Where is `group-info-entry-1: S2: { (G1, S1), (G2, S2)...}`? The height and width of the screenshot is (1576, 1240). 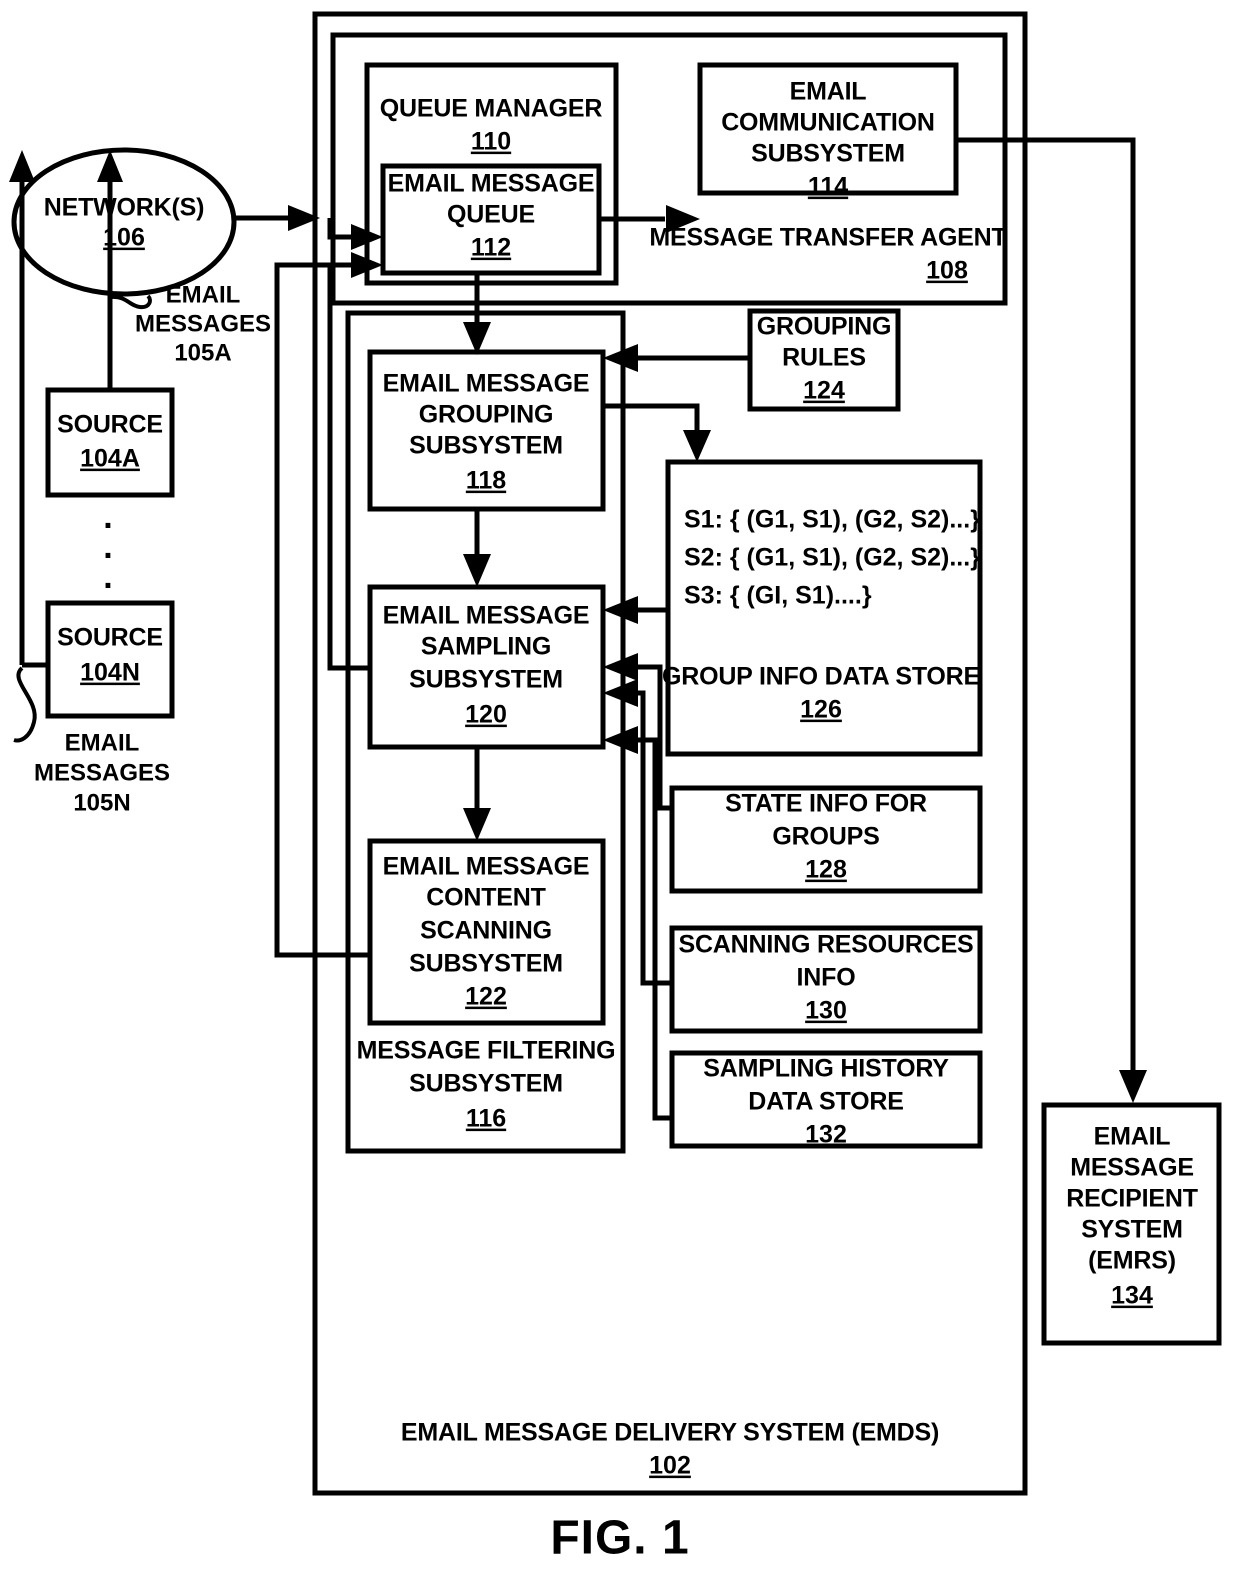
group-info-entry-1: S2: { (G1, S1), (G2, S2)...} is located at coordinates (832, 558).